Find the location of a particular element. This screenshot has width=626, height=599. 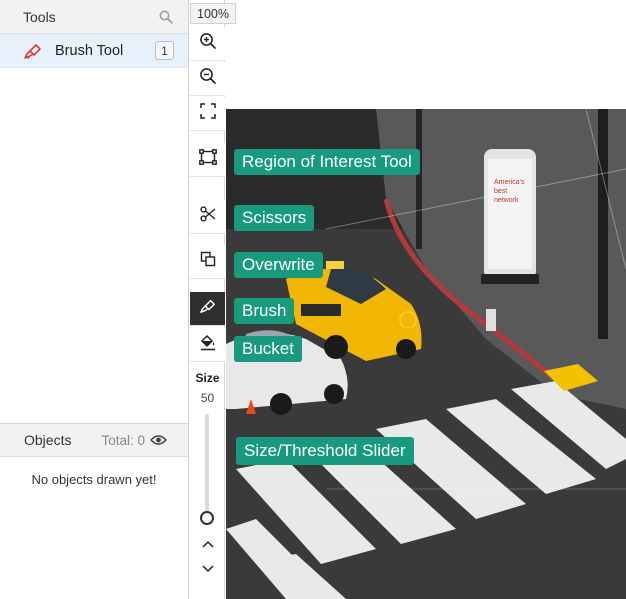

overwrite-icon is located at coordinates (208, 261).